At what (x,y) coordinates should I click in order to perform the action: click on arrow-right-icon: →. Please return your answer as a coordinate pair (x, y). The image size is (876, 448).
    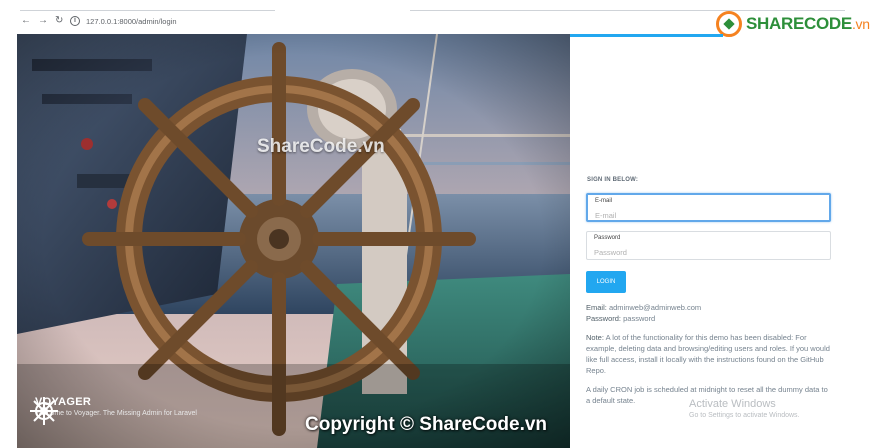
    Looking at the image, I should click on (43, 21).